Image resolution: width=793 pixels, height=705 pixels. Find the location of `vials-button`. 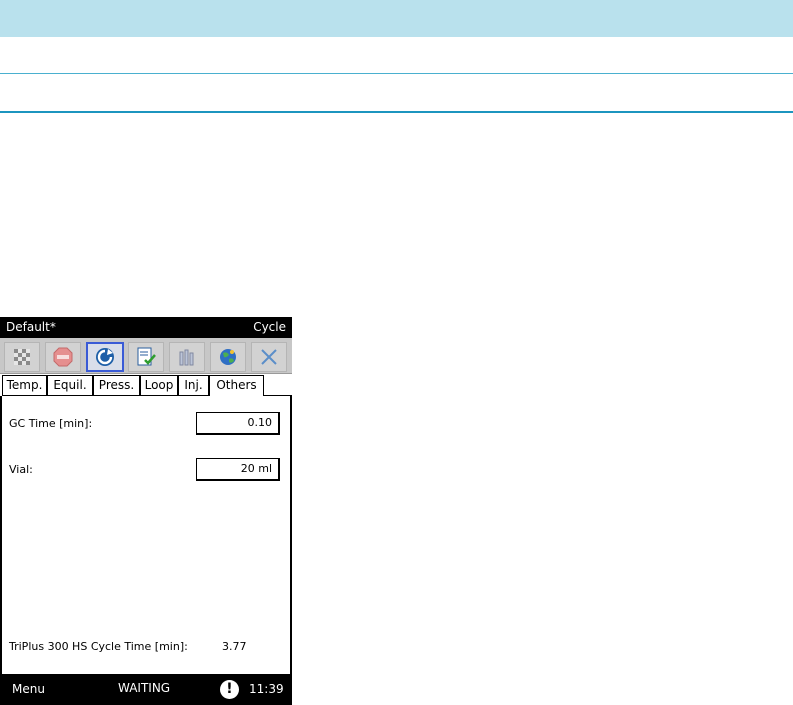

vials-button is located at coordinates (187, 357).